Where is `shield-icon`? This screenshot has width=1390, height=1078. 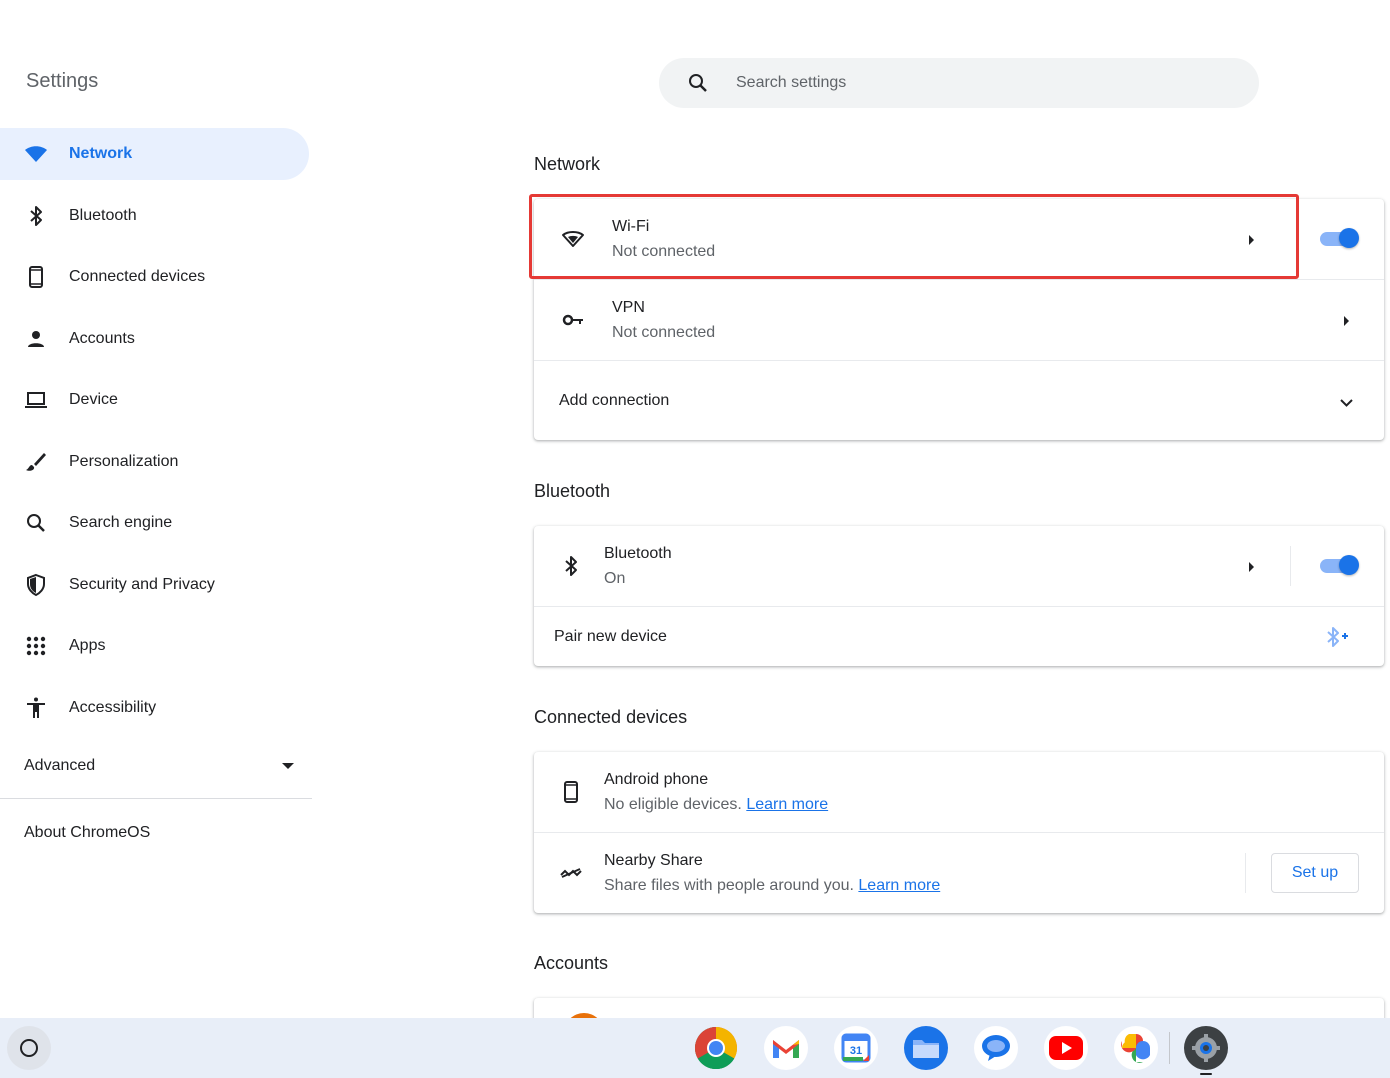 shield-icon is located at coordinates (36, 585).